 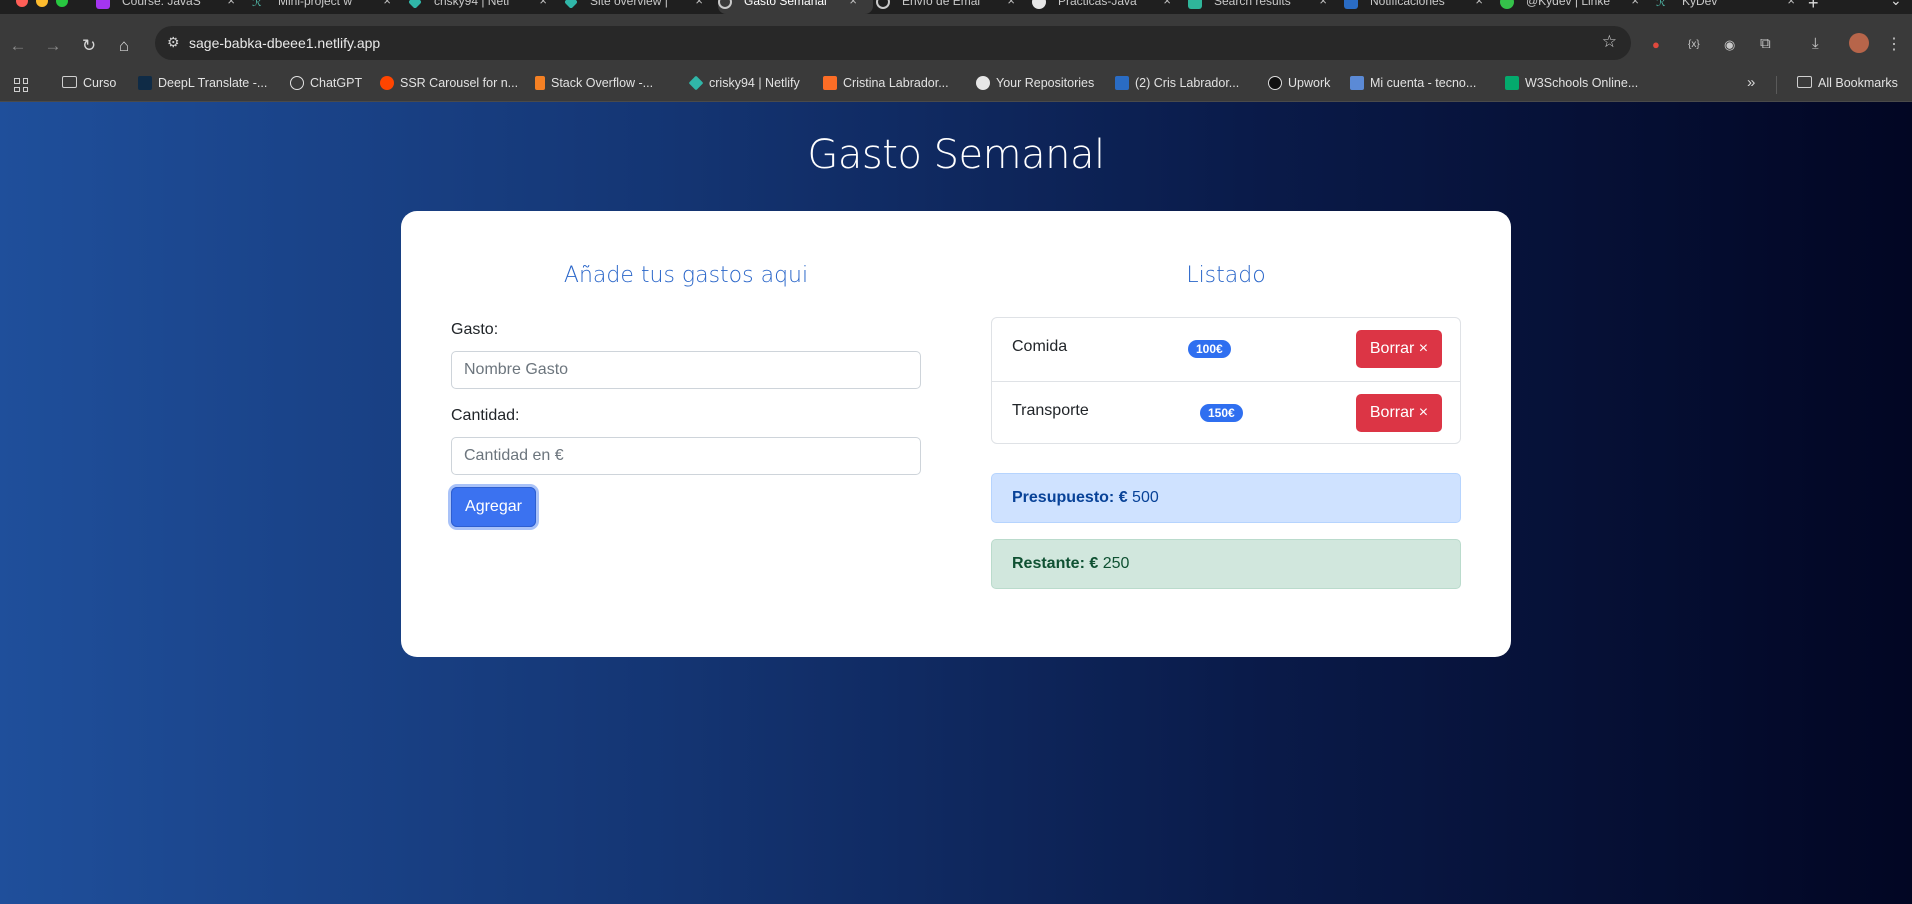 What do you see at coordinates (641, 7) in the screenshot?
I see `browser-tab: Site overview | ×` at bounding box center [641, 7].